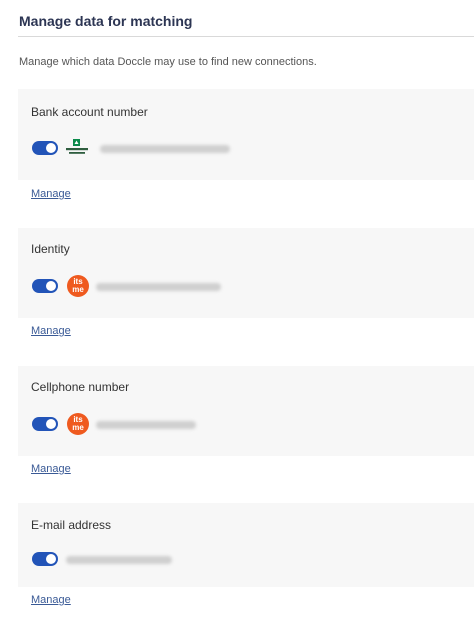 The height and width of the screenshot is (625, 474). What do you see at coordinates (45, 559) in the screenshot?
I see `email-toggle` at bounding box center [45, 559].